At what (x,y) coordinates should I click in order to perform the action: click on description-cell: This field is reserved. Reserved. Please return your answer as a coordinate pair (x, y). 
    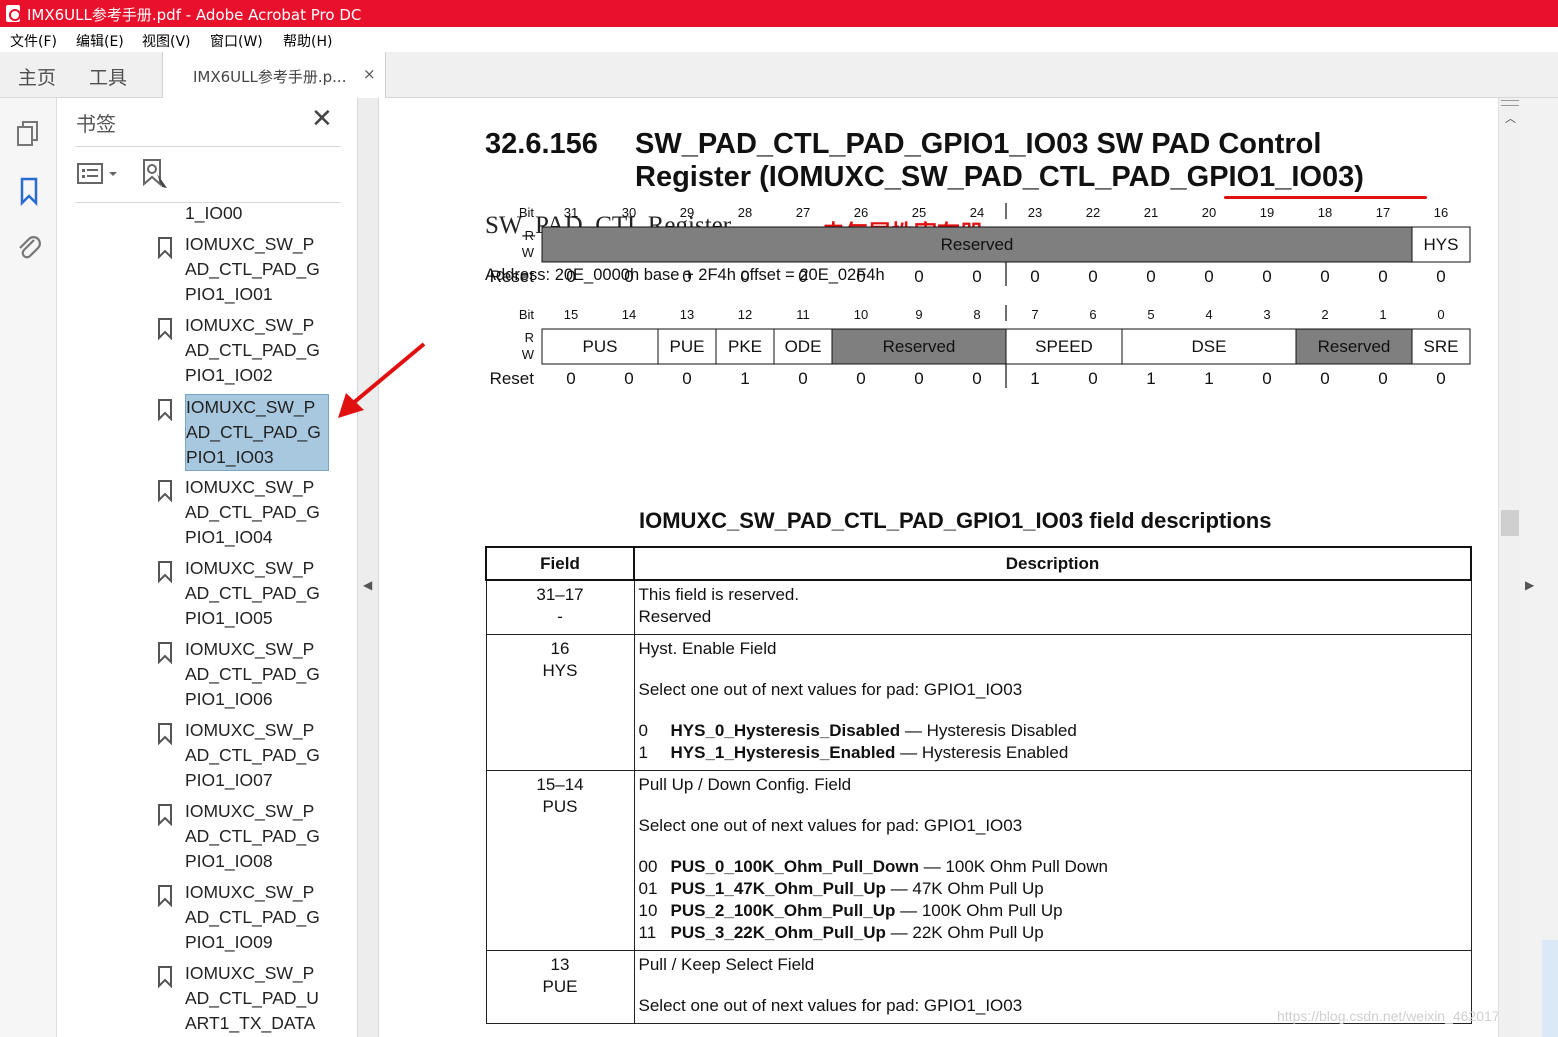
    Looking at the image, I should click on (1052, 607).